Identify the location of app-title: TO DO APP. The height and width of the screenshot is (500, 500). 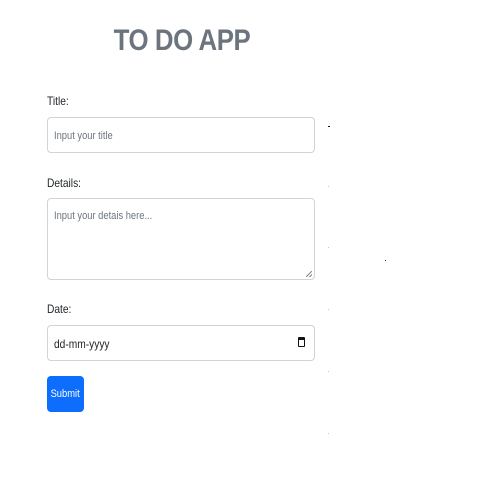
(182, 40).